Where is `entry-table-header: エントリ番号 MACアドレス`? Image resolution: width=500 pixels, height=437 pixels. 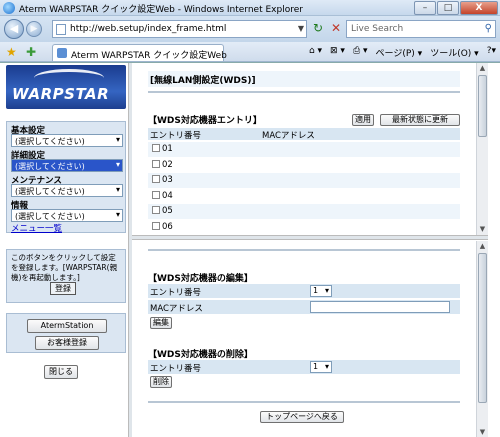
entry-table-header: エントリ番号 MACアドレス is located at coordinates (304, 134).